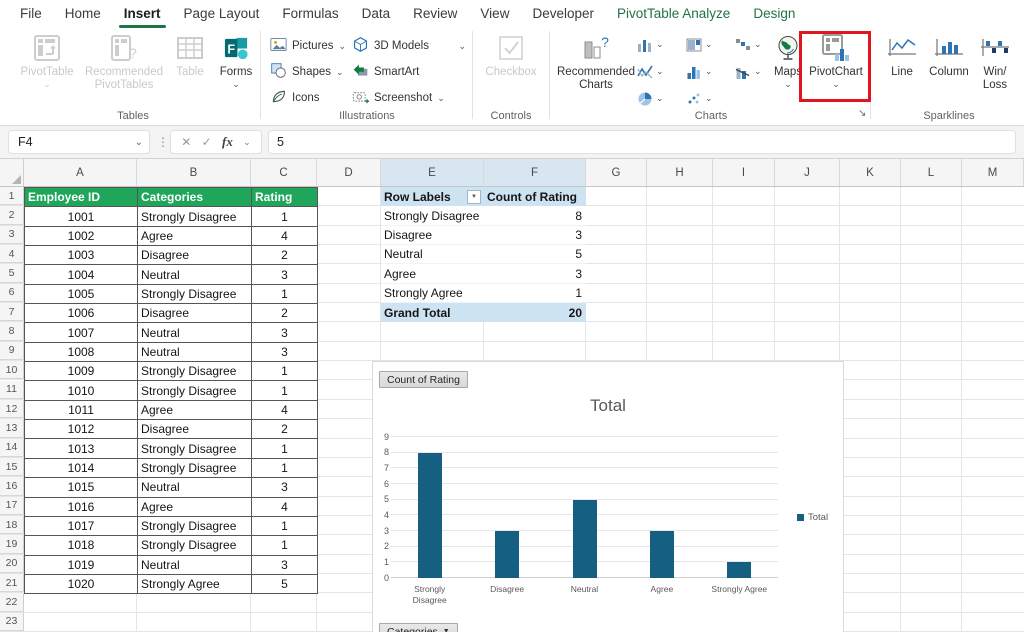 This screenshot has height=632, width=1024. I want to click on row-header-1: 1, so click(12, 196).